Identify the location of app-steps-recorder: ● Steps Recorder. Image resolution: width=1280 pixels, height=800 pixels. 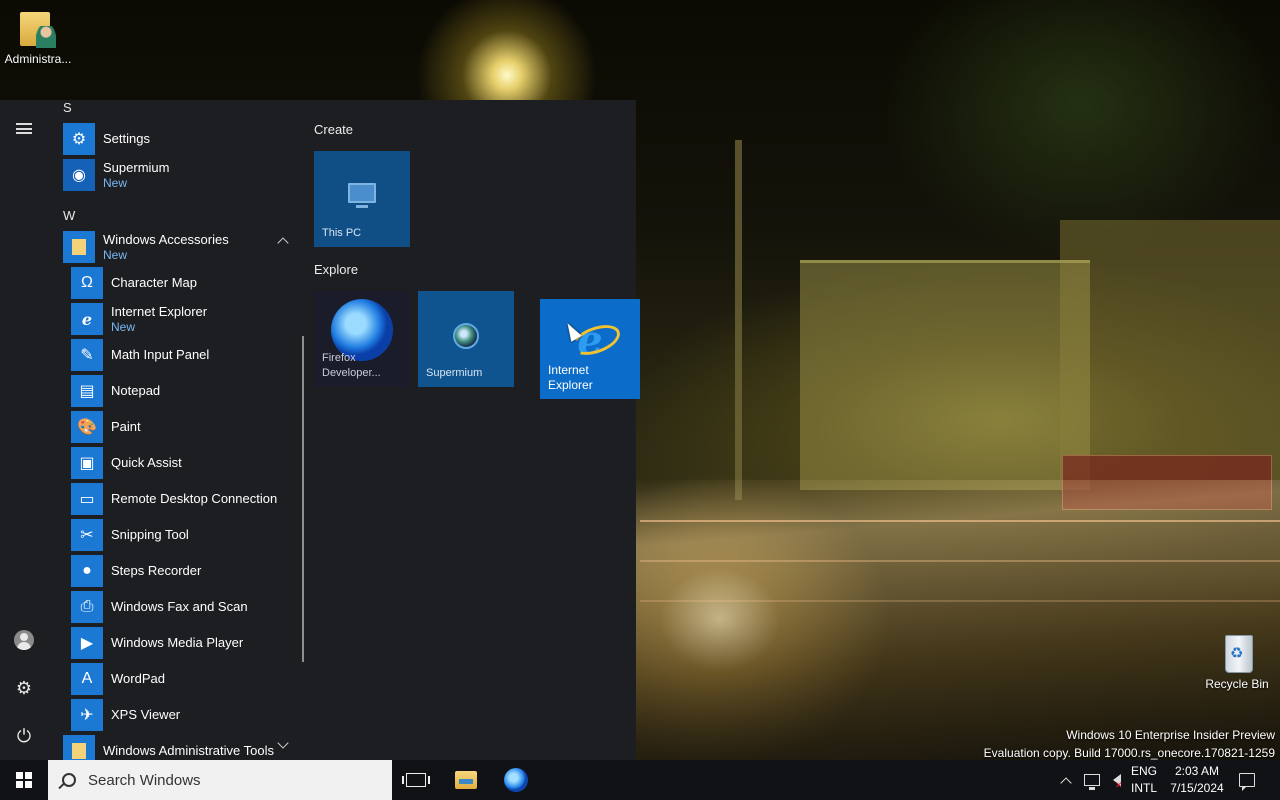
(187, 571).